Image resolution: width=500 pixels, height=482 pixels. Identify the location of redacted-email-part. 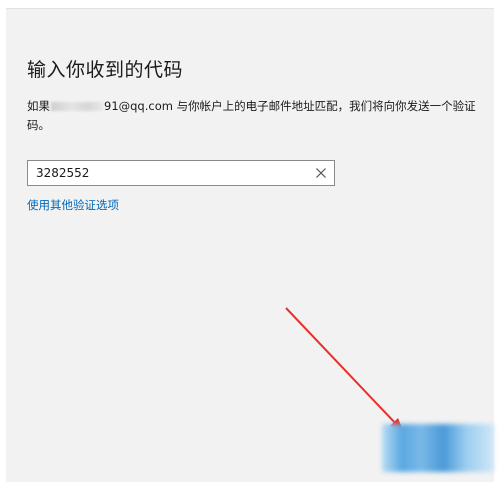
(77, 106).